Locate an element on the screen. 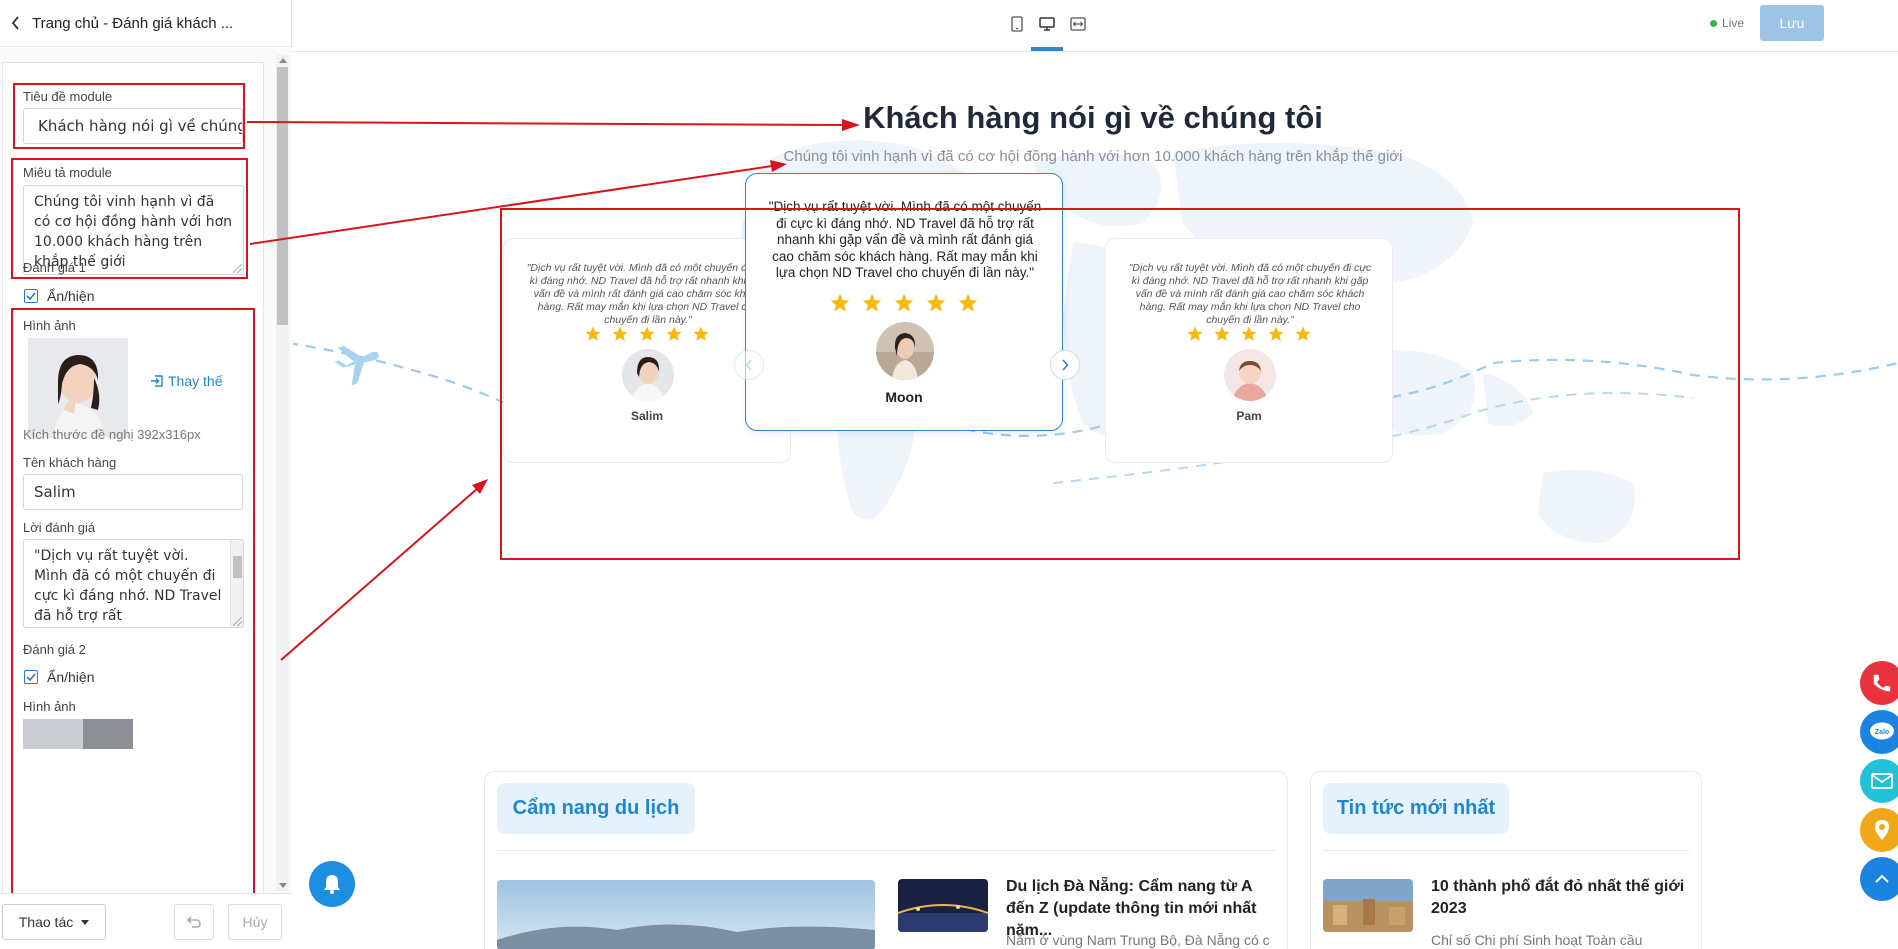 This screenshot has width=1898, height=949. scroll-top-button is located at coordinates (1879, 879).